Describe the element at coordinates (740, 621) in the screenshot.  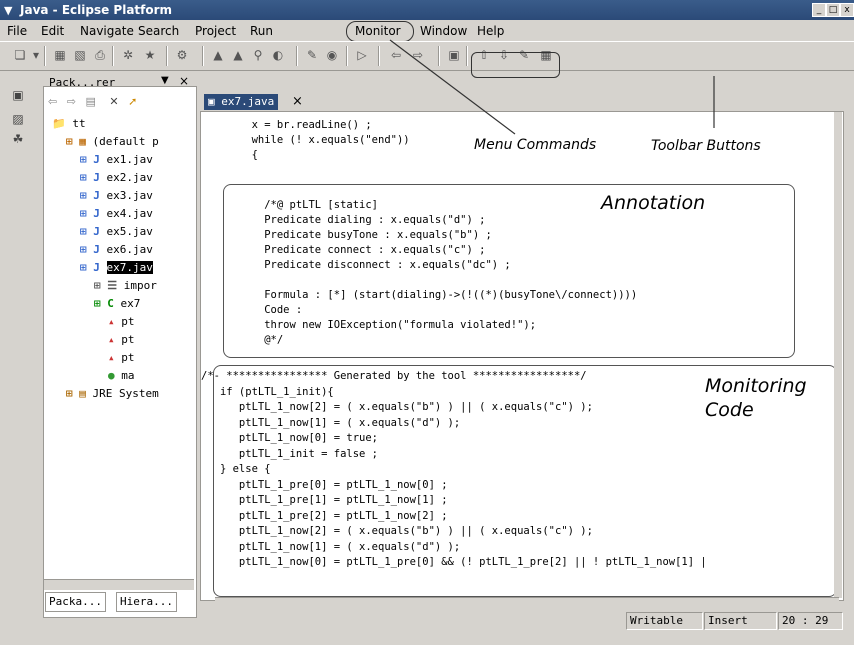
I see `status-insert: Insert` at that location.